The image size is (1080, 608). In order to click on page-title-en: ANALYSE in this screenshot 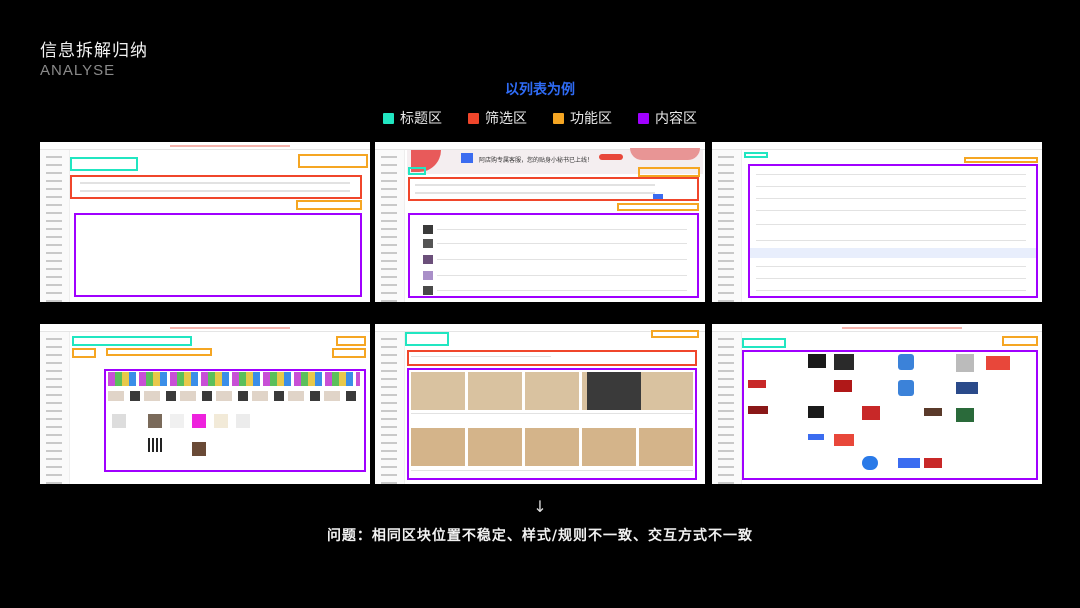, I will do `click(78, 70)`.